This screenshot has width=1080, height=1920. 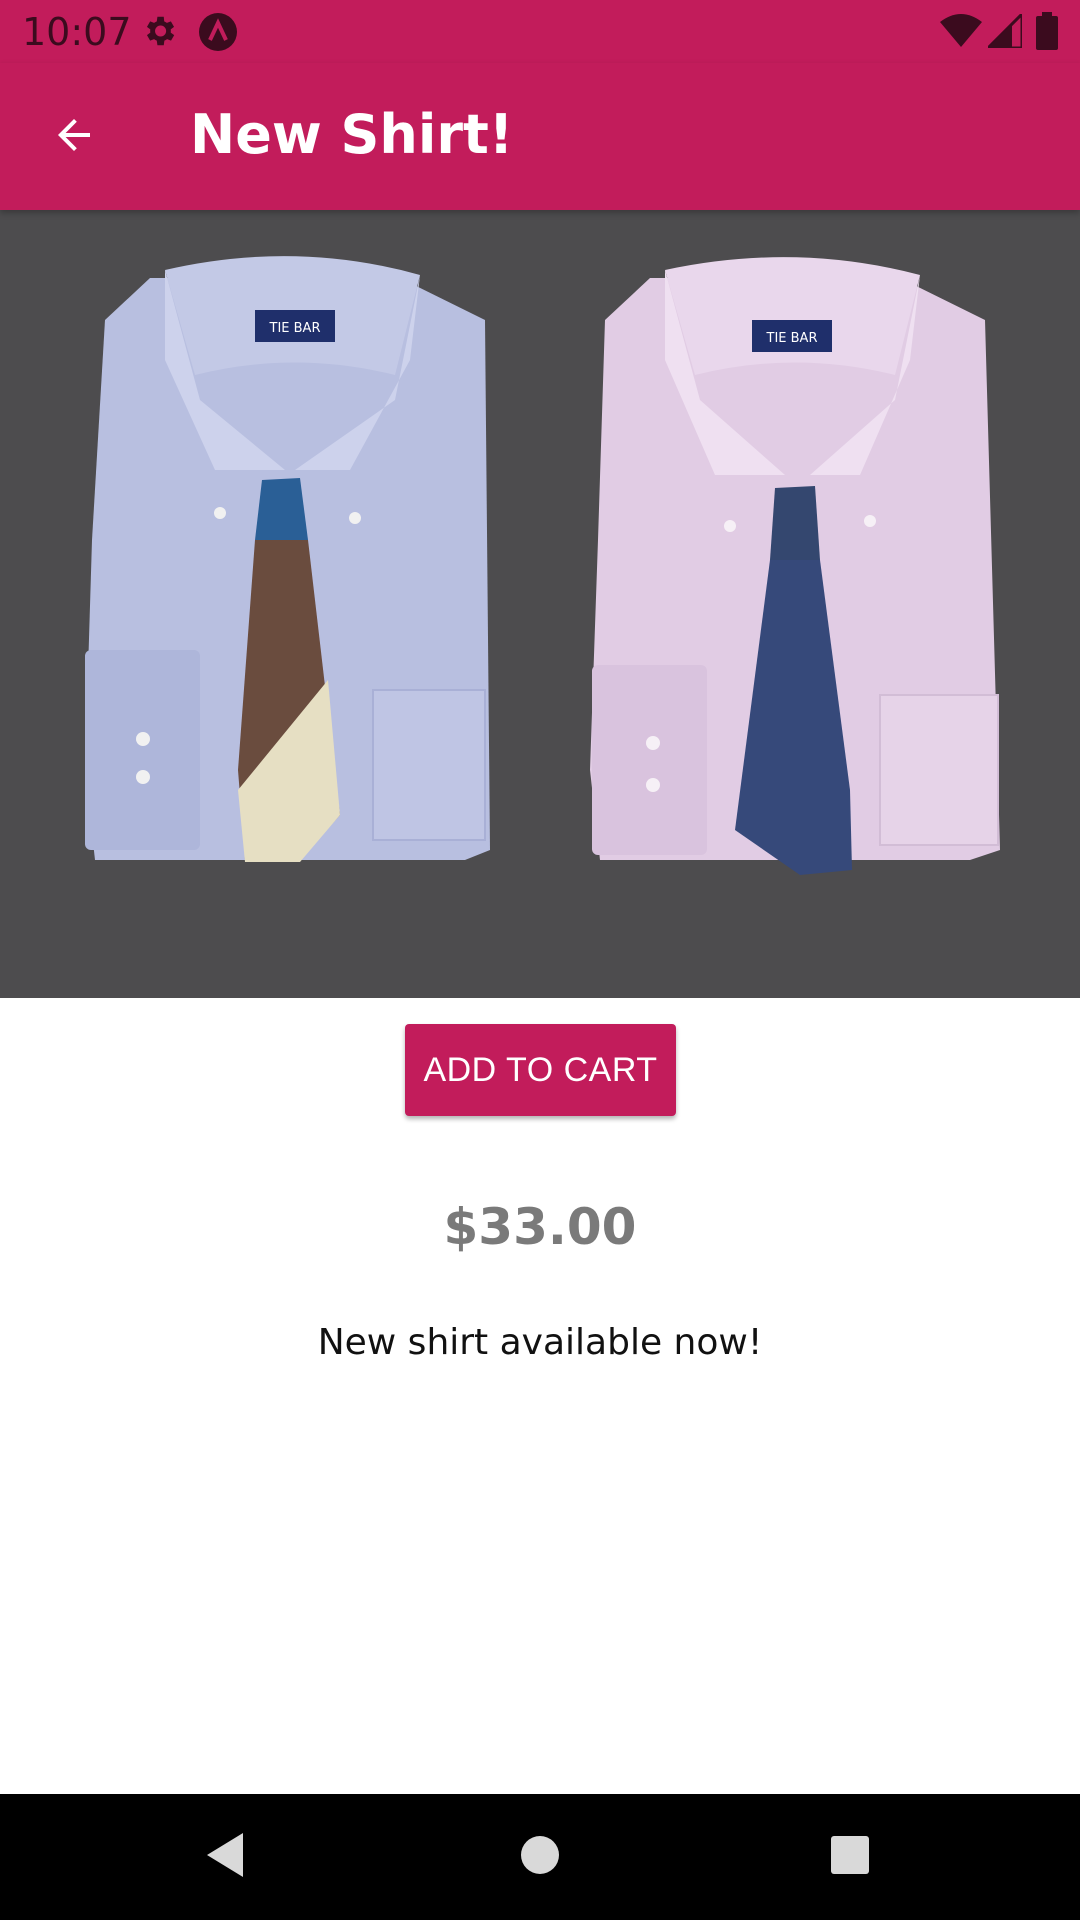 What do you see at coordinates (540, 1227) in the screenshot?
I see `product-price: $33.00` at bounding box center [540, 1227].